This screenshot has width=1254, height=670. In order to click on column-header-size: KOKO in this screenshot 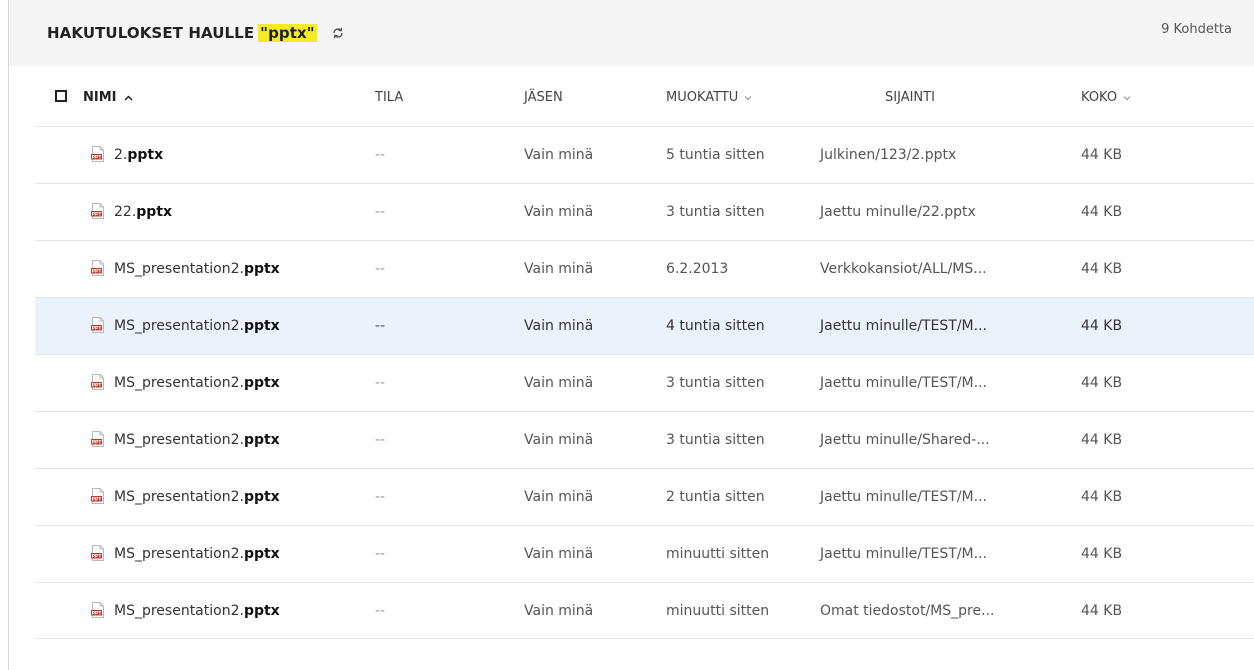, I will do `click(1106, 97)`.